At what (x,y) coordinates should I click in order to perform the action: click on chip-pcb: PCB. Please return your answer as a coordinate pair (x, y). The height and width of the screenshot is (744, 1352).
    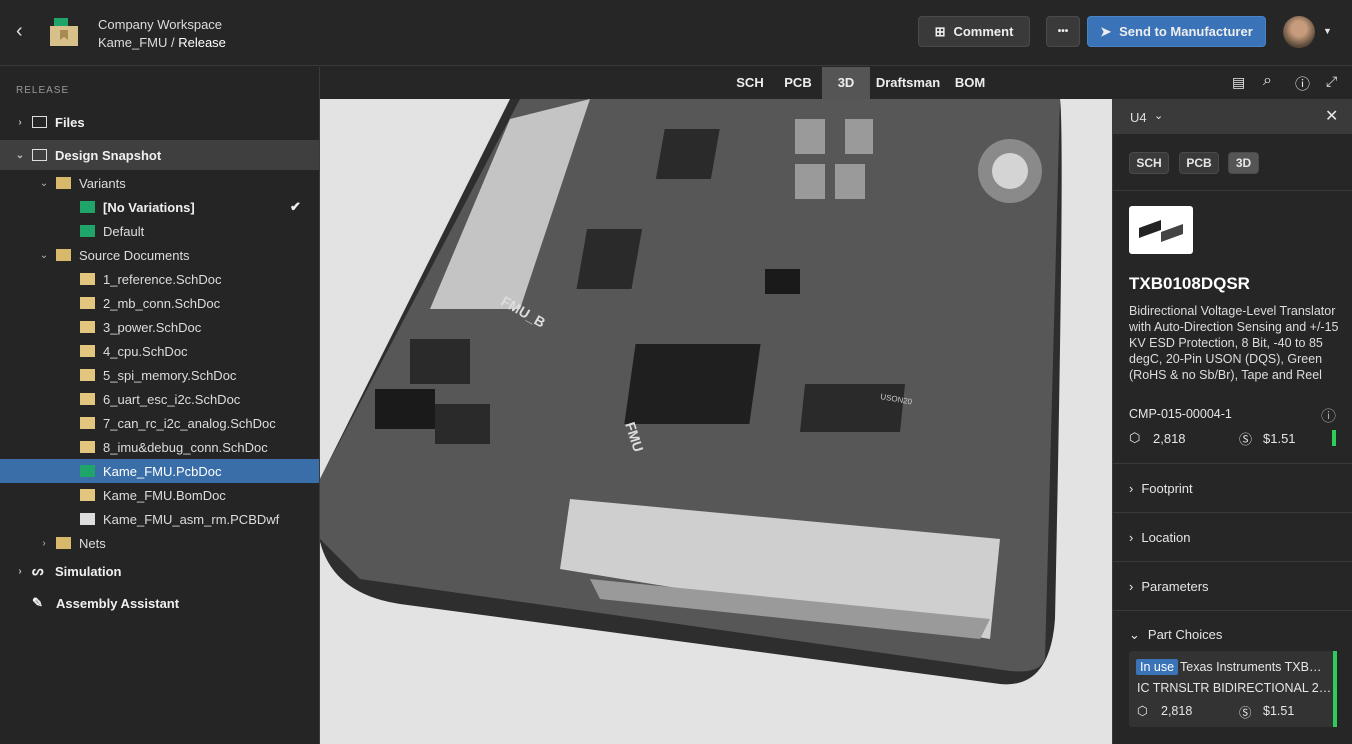
    Looking at the image, I should click on (1199, 163).